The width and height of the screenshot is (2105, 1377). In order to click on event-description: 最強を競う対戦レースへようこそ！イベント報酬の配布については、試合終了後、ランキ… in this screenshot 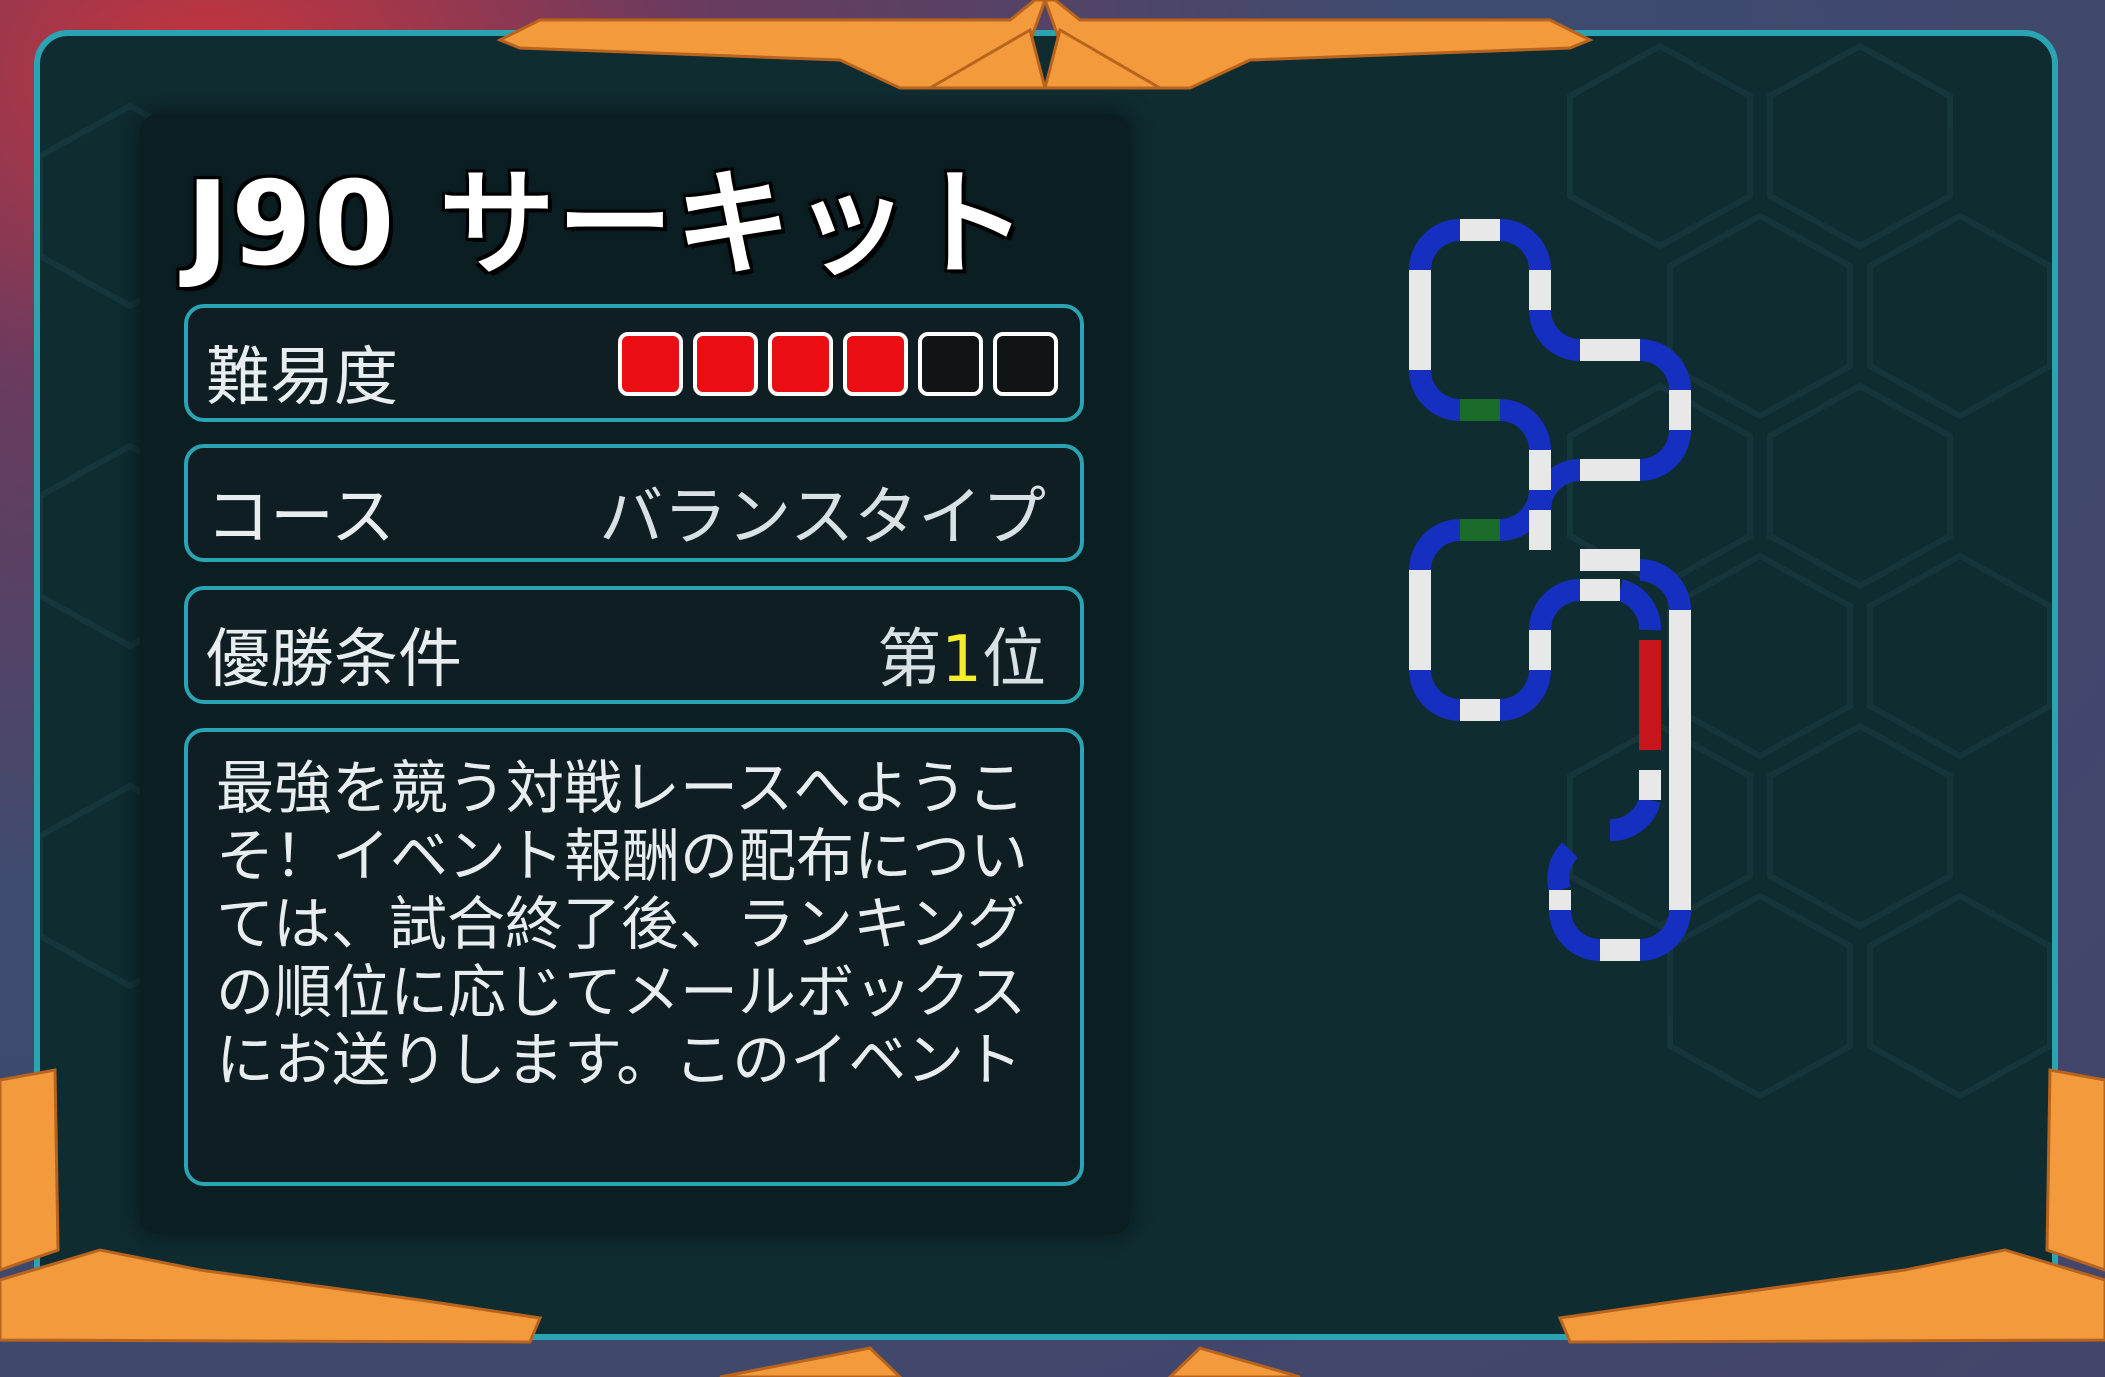, I will do `click(622, 924)`.